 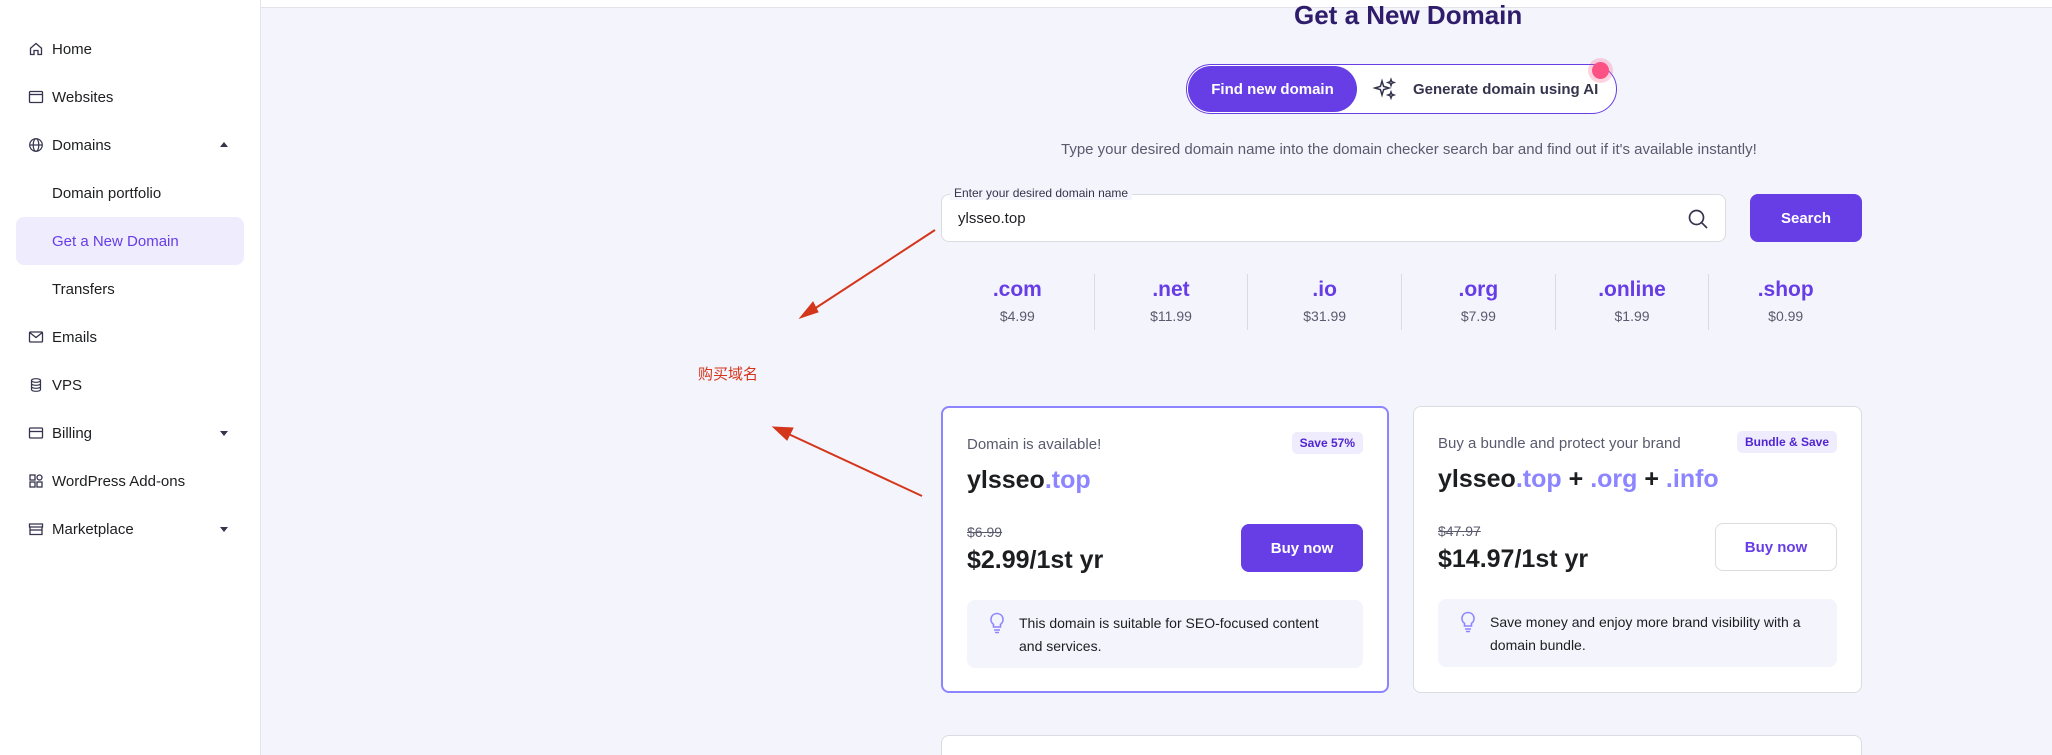 What do you see at coordinates (1172, 302) in the screenshot?
I see `tld-item-net: .net $11.99` at bounding box center [1172, 302].